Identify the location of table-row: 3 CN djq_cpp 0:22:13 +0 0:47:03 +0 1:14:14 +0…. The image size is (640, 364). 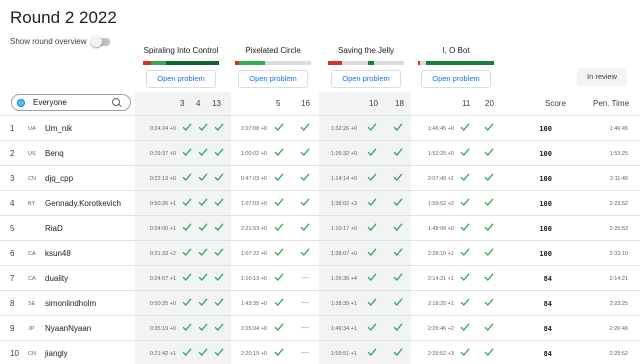
(320, 177).